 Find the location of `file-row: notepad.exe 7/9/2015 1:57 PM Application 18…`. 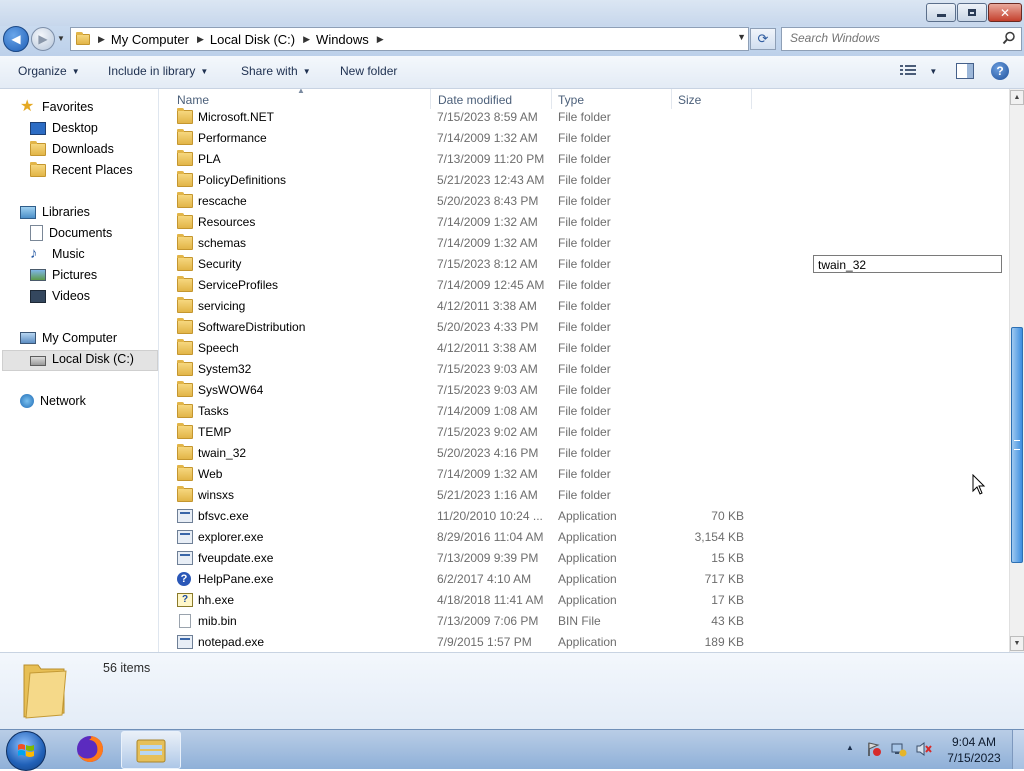

file-row: notepad.exe 7/9/2015 1:57 PM Application 18… is located at coordinates (584, 642).